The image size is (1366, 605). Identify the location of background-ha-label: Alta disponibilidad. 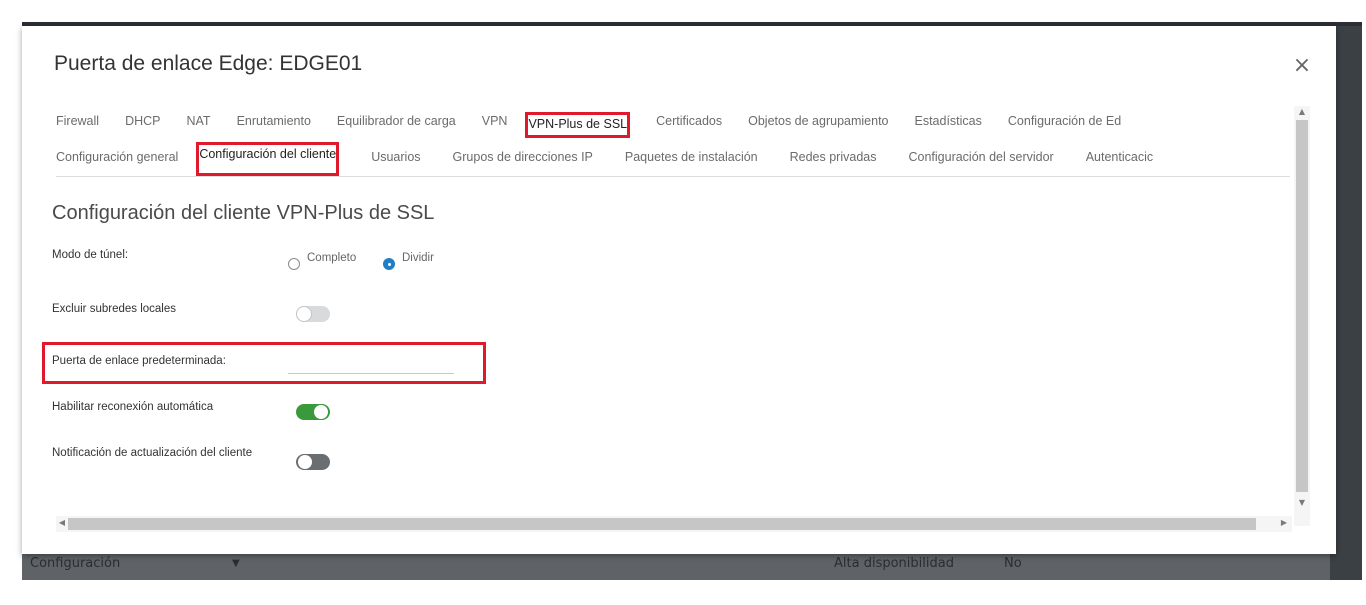
(894, 563).